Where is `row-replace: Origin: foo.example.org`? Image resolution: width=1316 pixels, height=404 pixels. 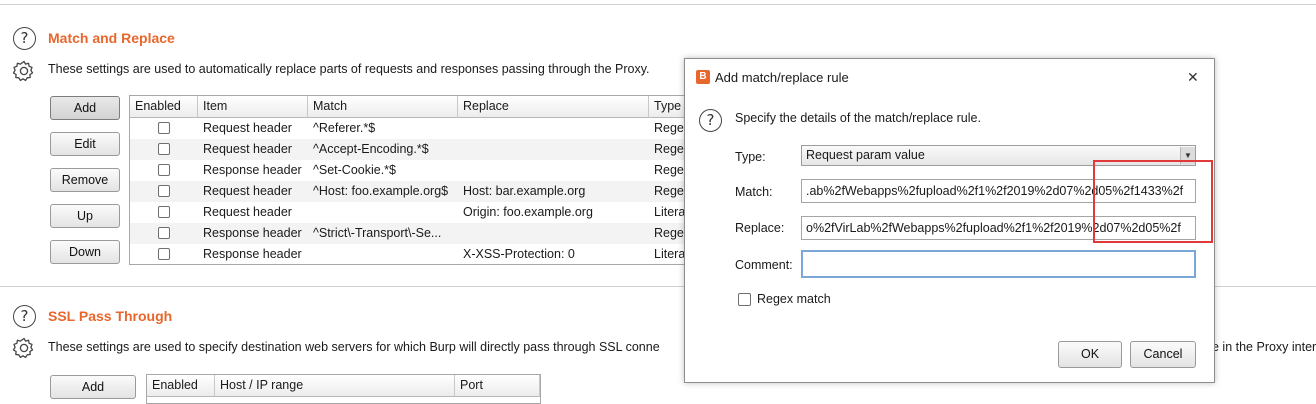 row-replace: Origin: foo.example.org is located at coordinates (528, 212).